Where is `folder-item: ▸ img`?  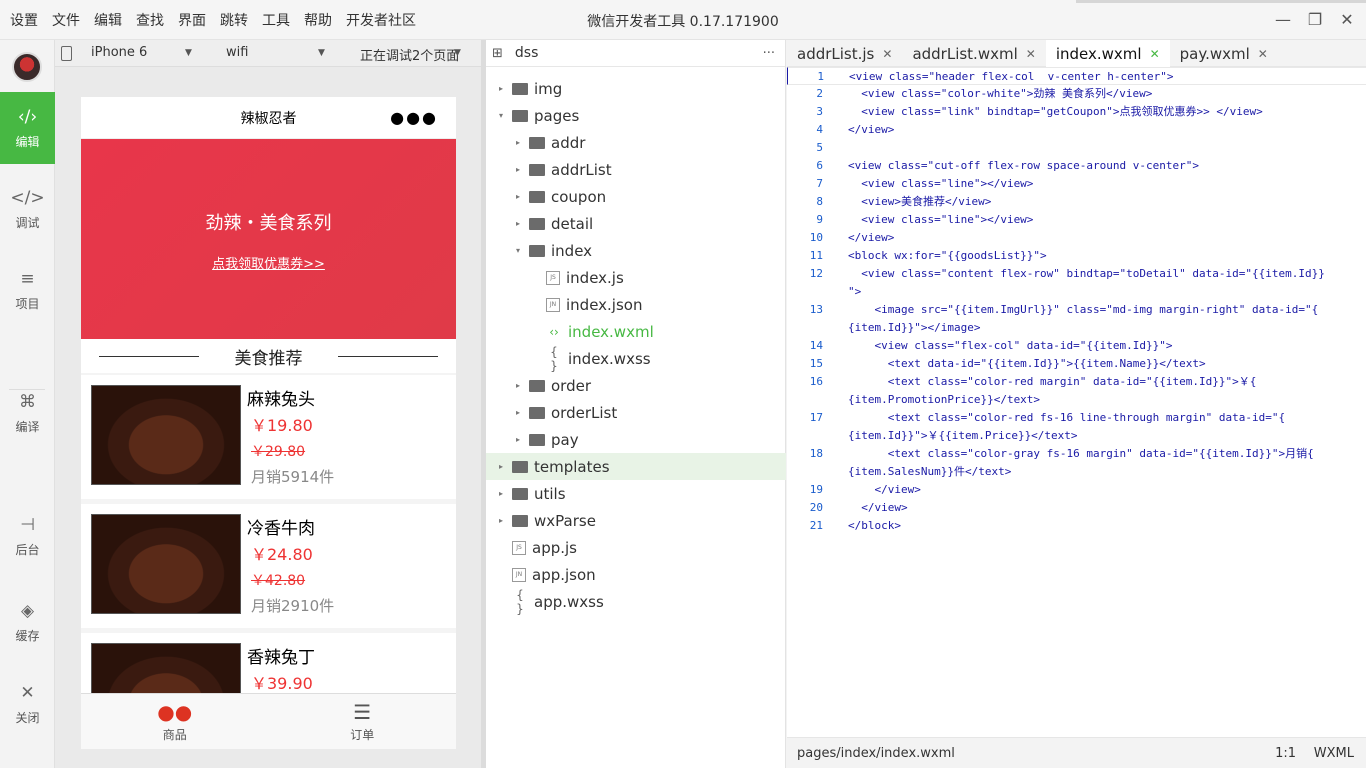 folder-item: ▸ img is located at coordinates (636, 88).